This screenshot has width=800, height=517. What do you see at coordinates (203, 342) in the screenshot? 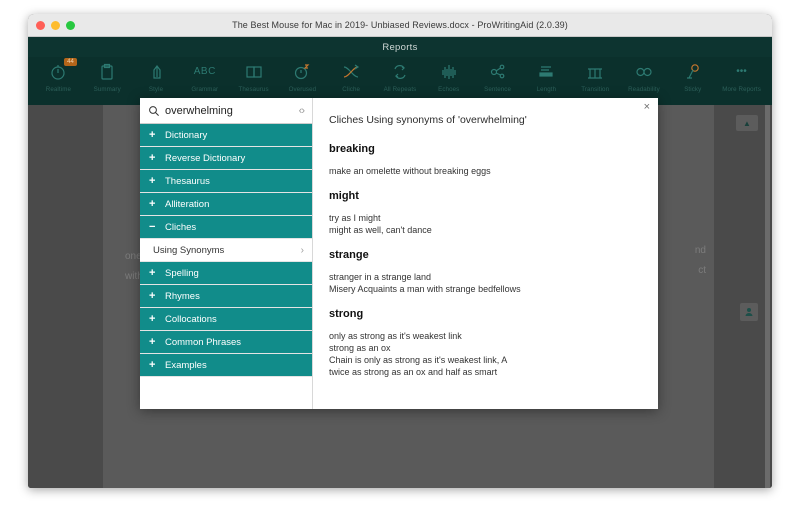
I see `nav-item-label: Common Phrases` at bounding box center [203, 342].